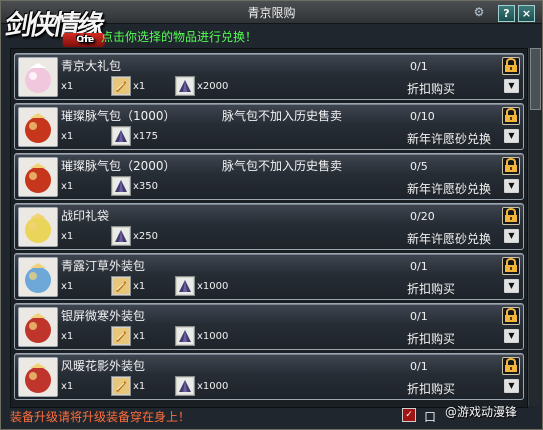  What do you see at coordinates (213, 86) in the screenshot?
I see `cost-quantity: x2000` at bounding box center [213, 86].